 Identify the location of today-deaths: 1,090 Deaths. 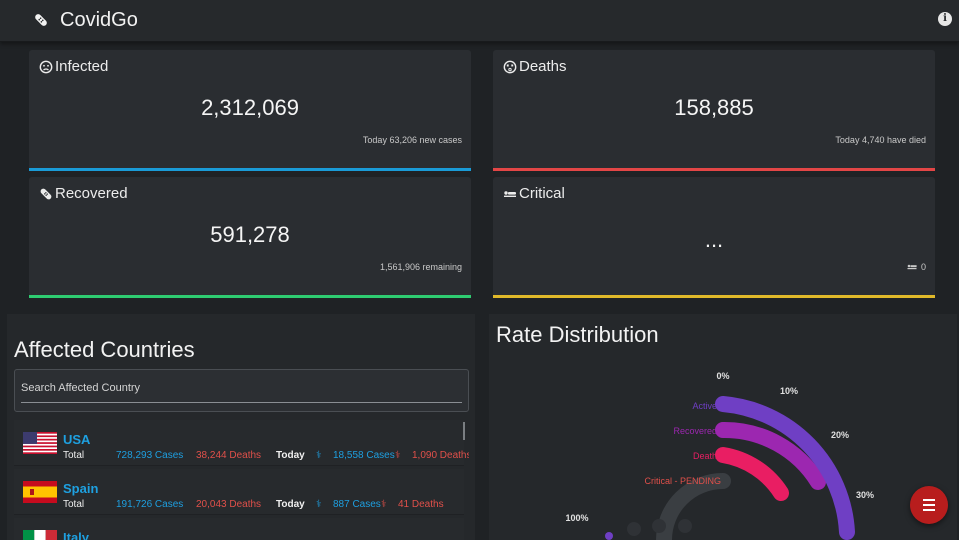
(440, 455).